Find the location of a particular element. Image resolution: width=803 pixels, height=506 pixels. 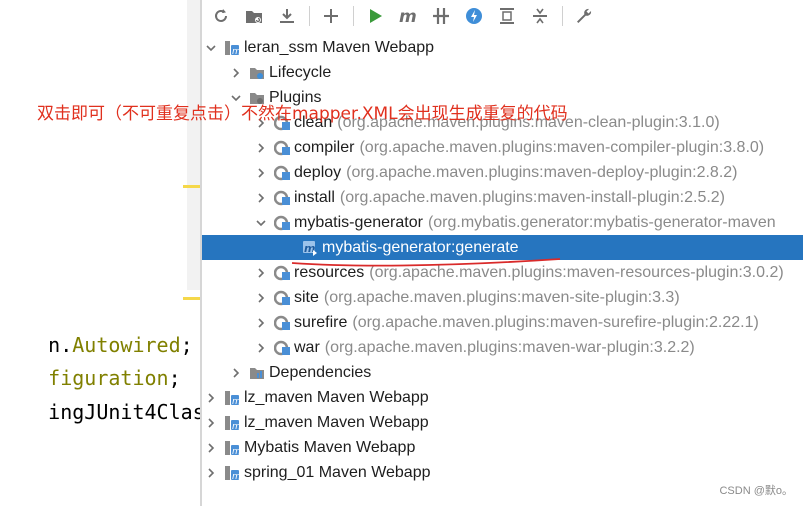

toggle-offline-icon is located at coordinates (441, 16).